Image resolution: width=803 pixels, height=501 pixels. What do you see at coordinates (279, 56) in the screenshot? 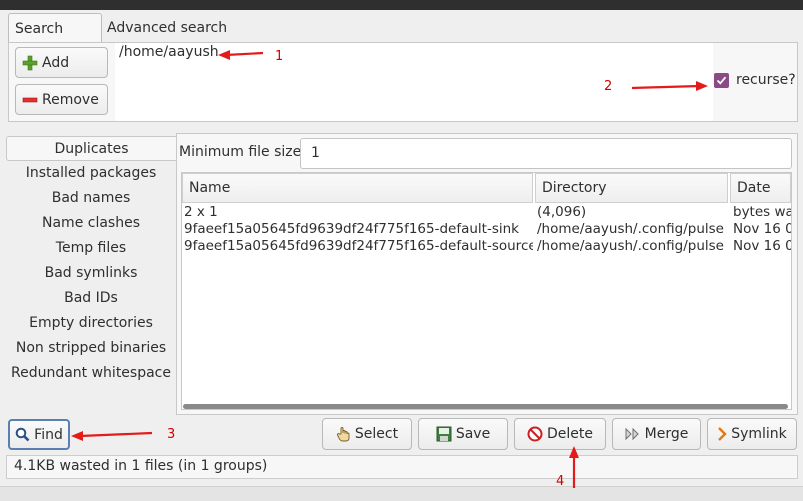
I see `annotation-number-1: 1` at bounding box center [279, 56].